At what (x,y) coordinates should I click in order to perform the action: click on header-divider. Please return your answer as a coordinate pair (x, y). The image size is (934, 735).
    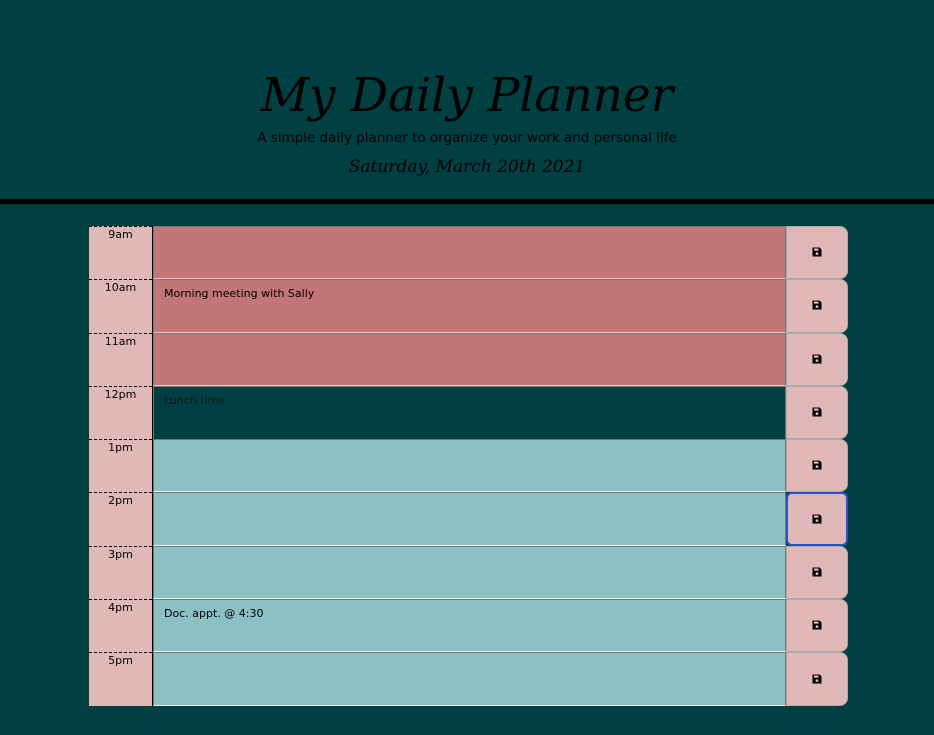
    Looking at the image, I should click on (467, 201).